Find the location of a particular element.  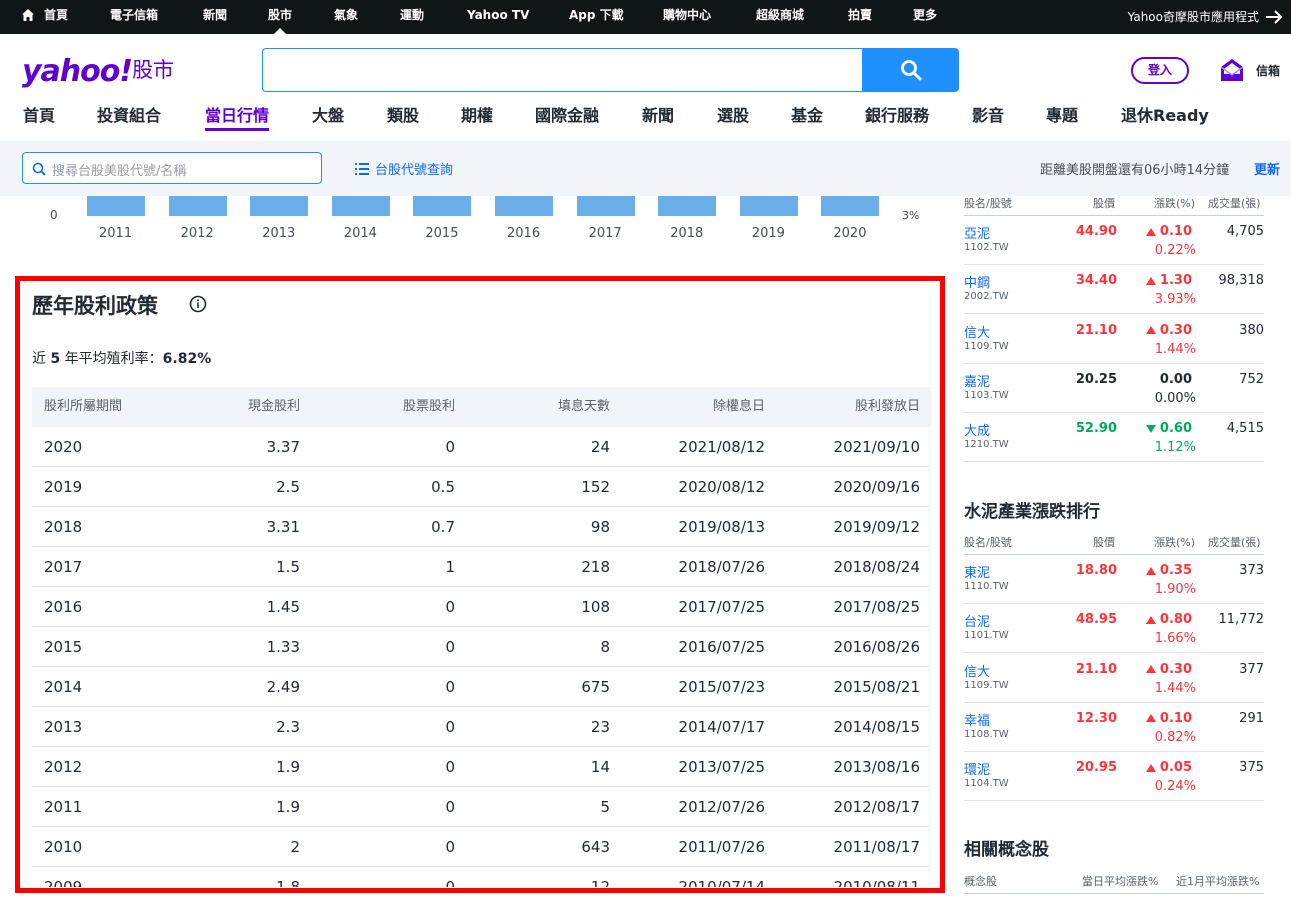

info-icon is located at coordinates (198, 304).